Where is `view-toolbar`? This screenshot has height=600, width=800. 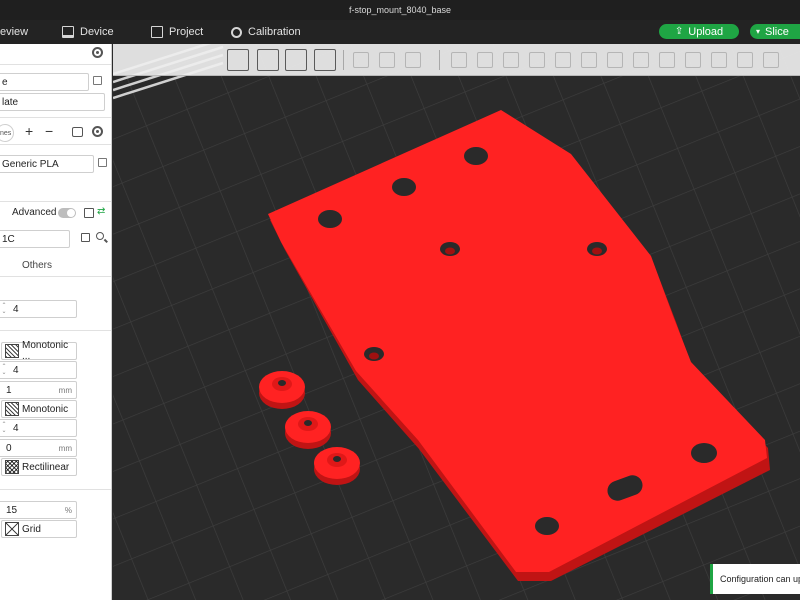 view-toolbar is located at coordinates (456, 60).